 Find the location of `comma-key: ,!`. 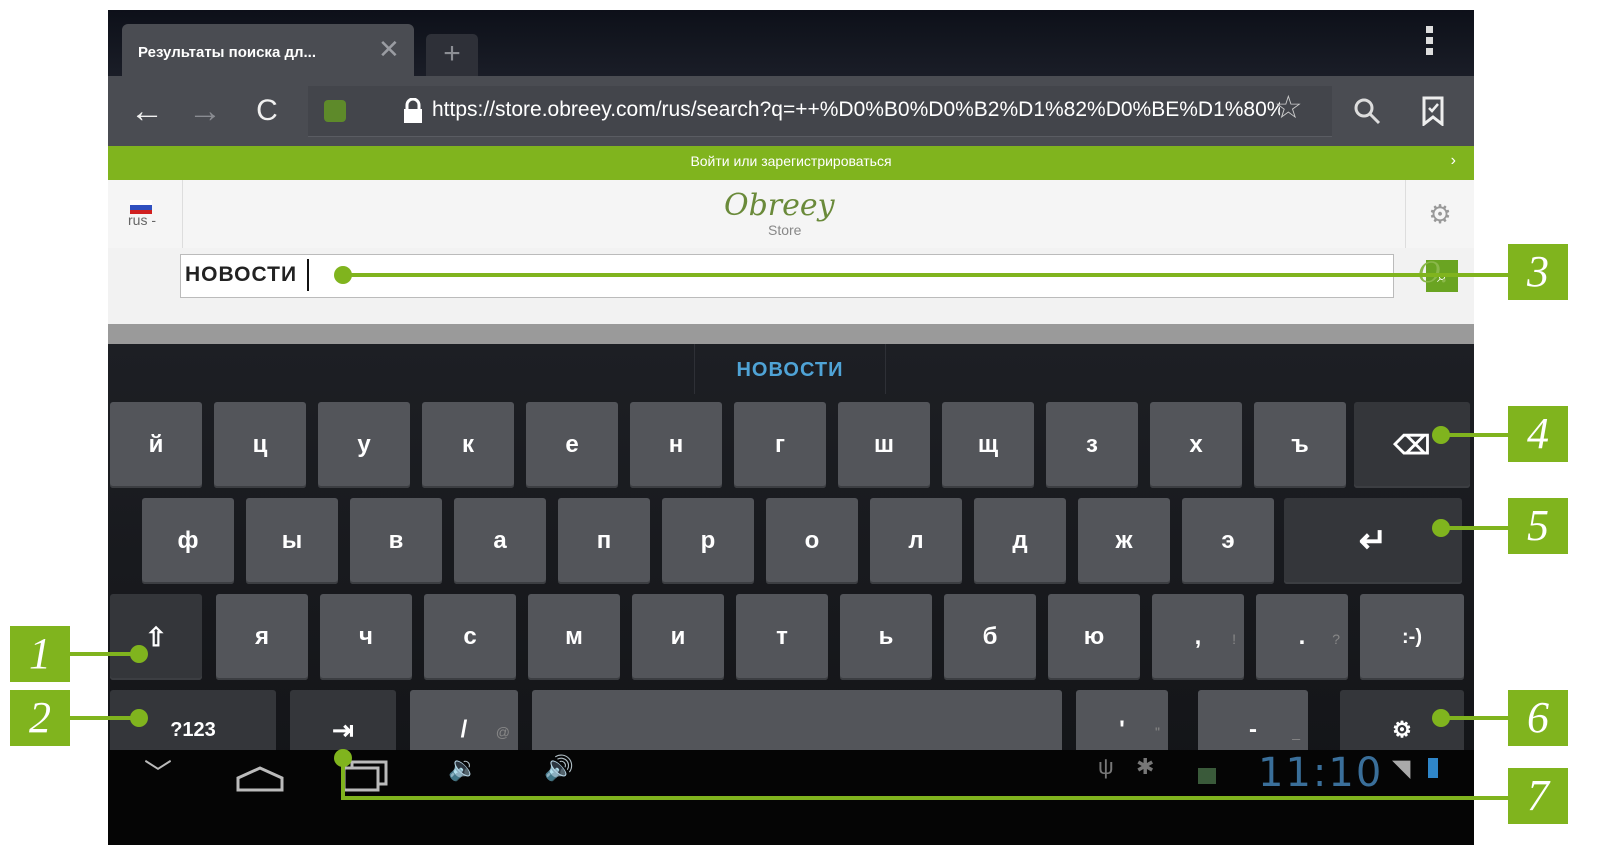

comma-key: ,! is located at coordinates (1198, 637).